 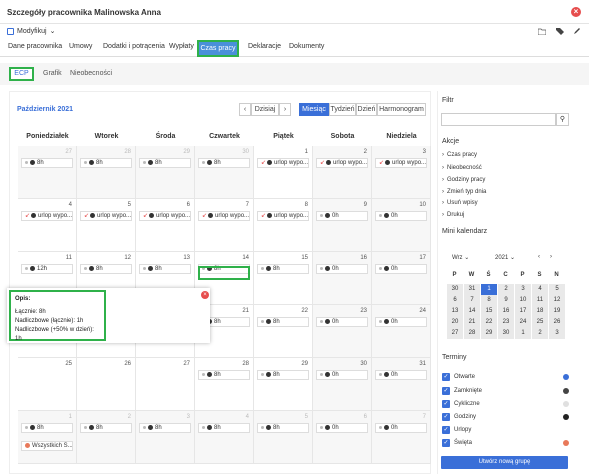 What do you see at coordinates (106, 384) in the screenshot?
I see `calendar-day-cell: 26` at bounding box center [106, 384].